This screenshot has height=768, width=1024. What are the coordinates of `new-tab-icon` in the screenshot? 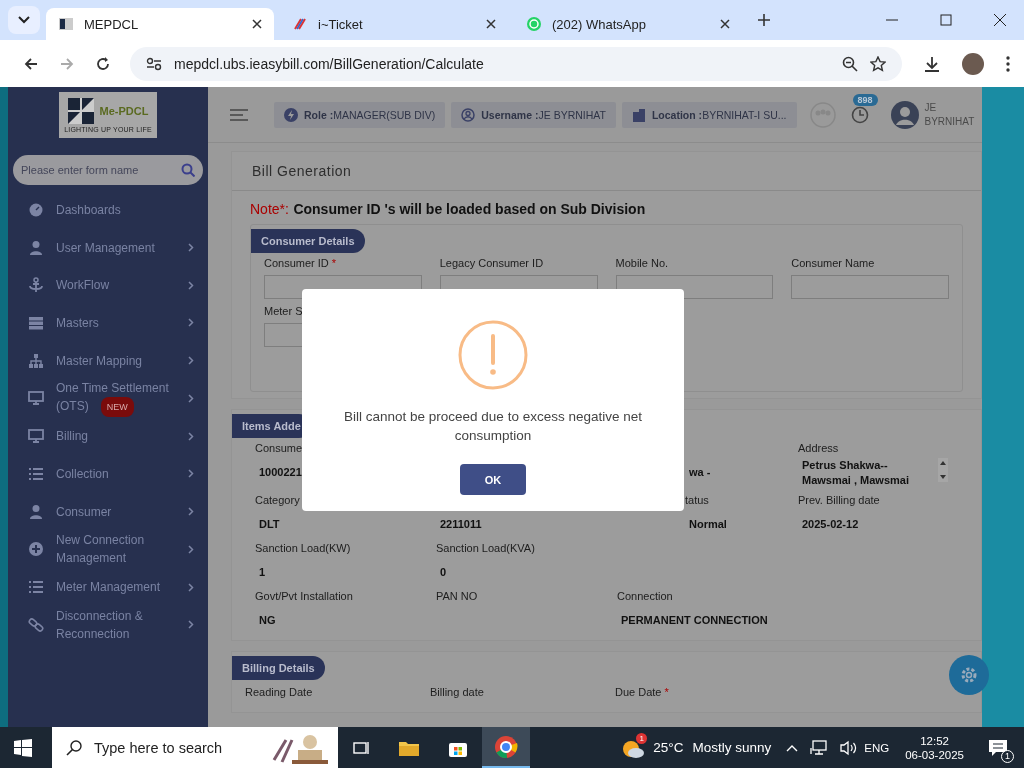 It's located at (764, 20).